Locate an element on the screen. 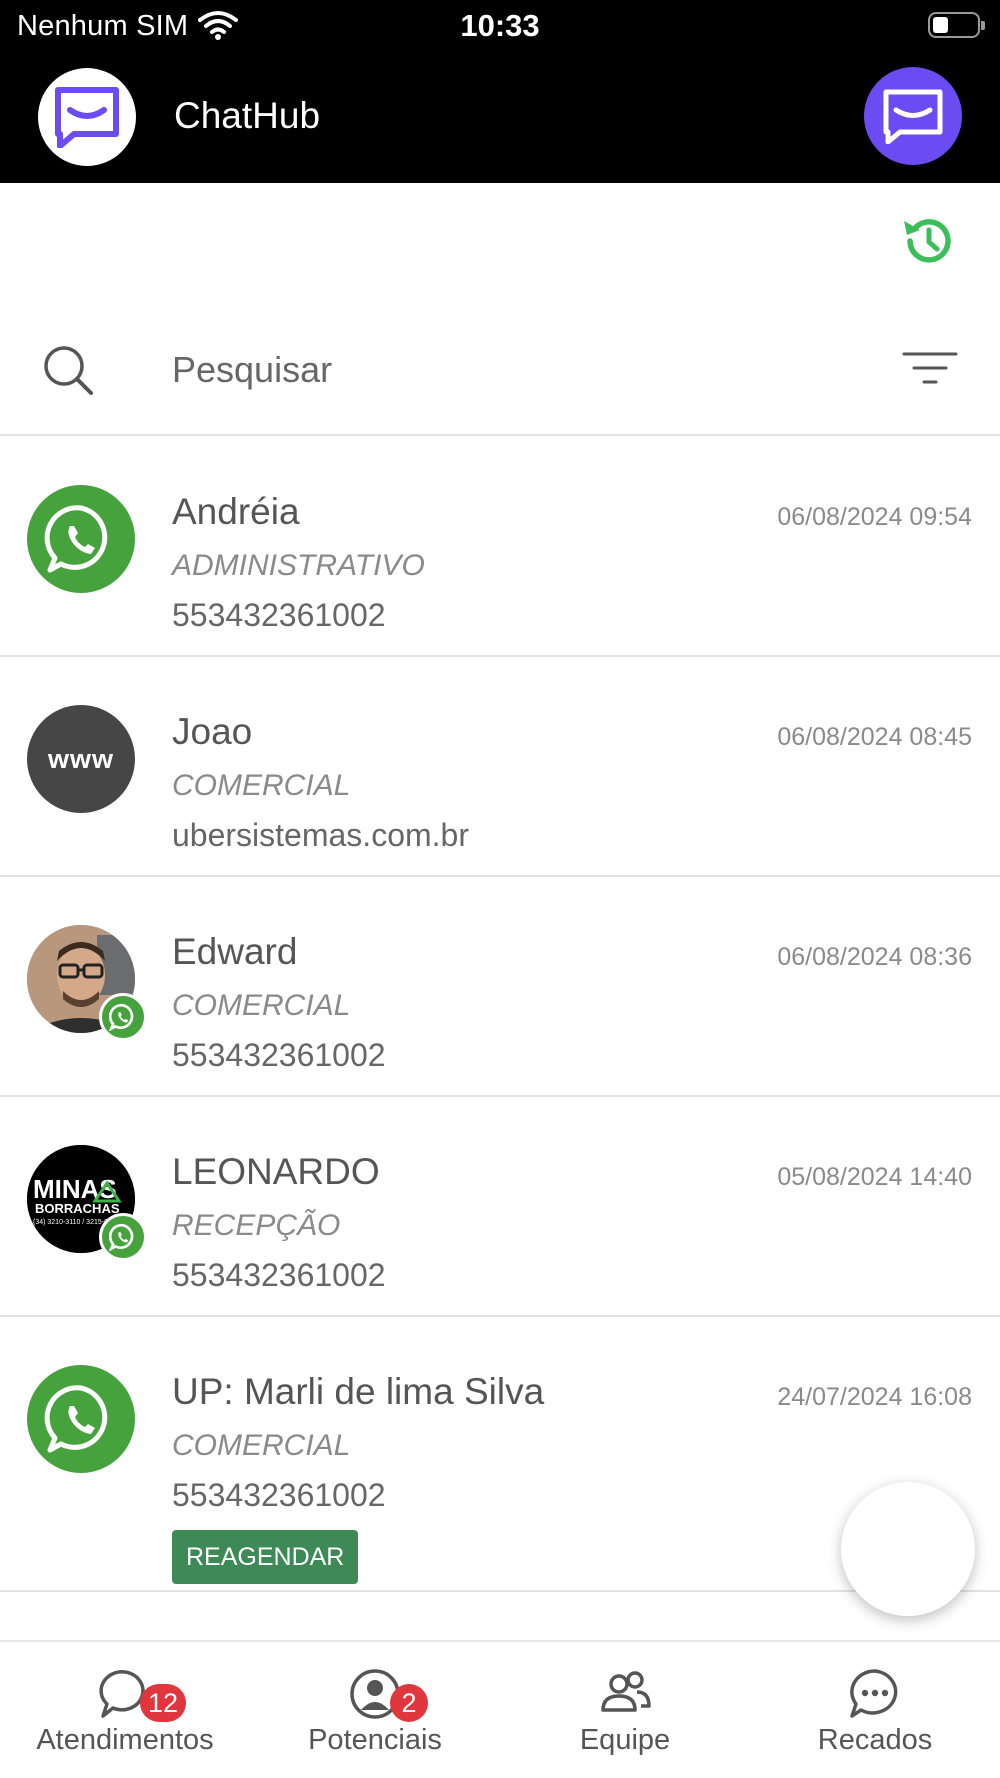 Image resolution: width=1000 pixels, height=1778 pixels. conversation-datetime: 06/08/2024 09:54 is located at coordinates (874, 517).